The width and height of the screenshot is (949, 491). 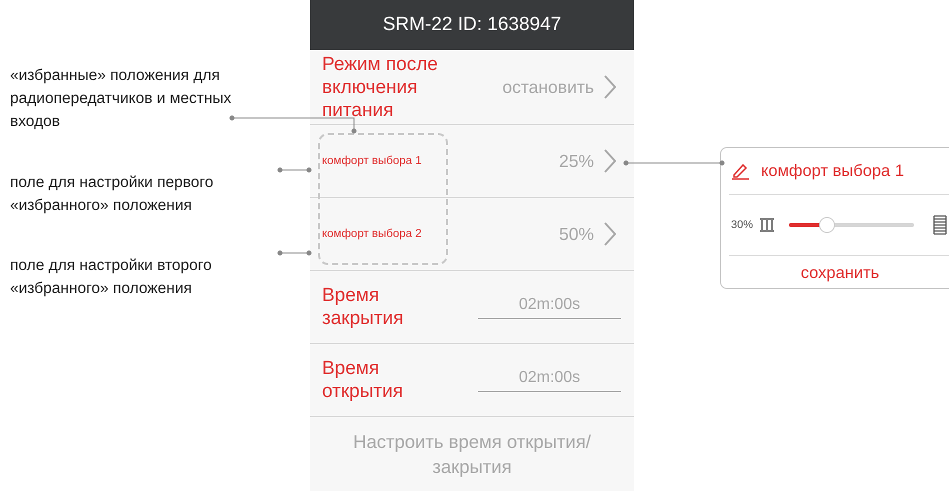 What do you see at coordinates (380, 87) in the screenshot?
I see `setting-label: Режим после включения питания` at bounding box center [380, 87].